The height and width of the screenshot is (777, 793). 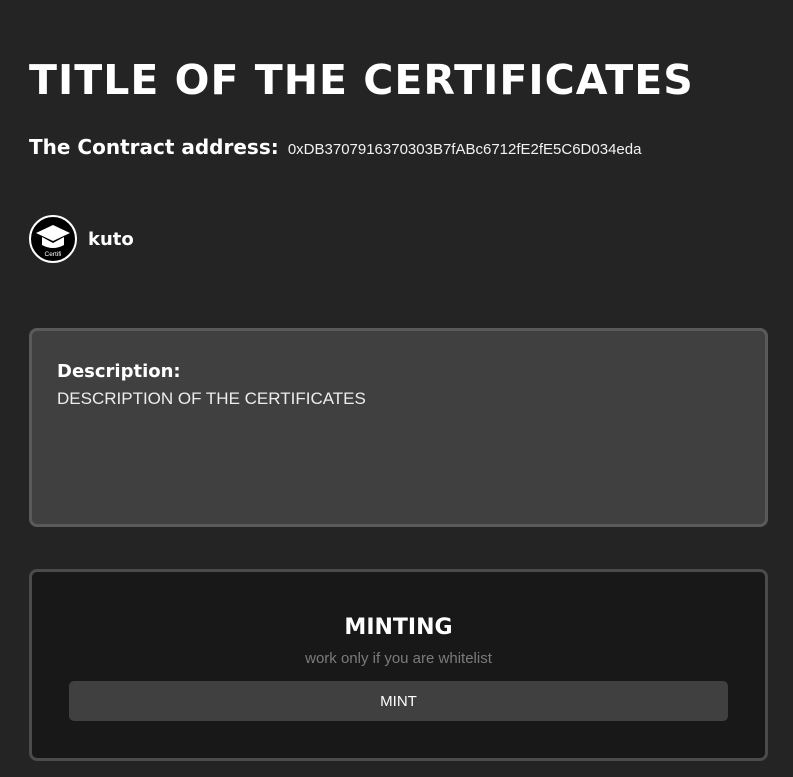 I want to click on creator-profile: Certifi kuto, so click(x=81, y=239).